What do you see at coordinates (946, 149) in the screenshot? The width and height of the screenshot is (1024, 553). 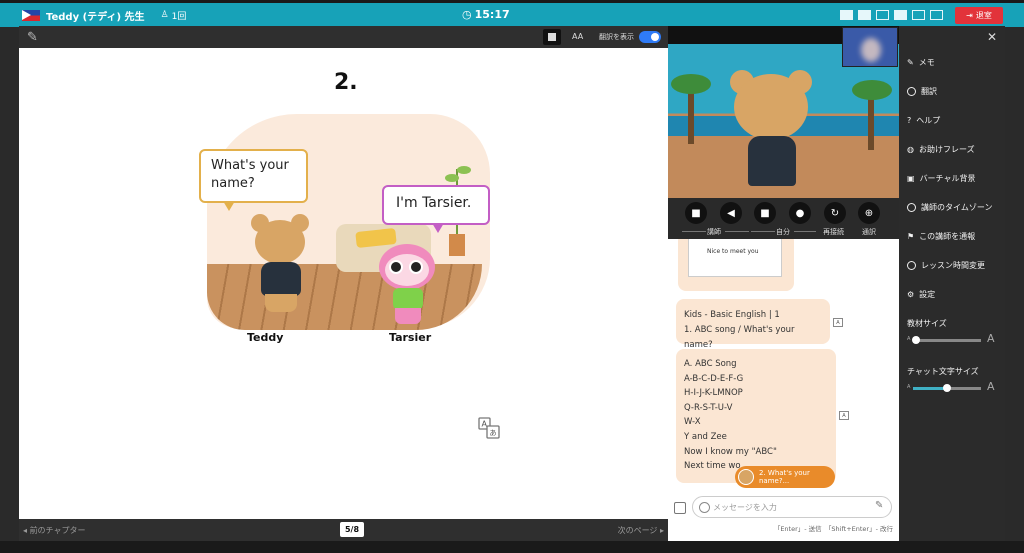 I see `sidebar-item-label: お助けフレーズ` at bounding box center [946, 149].